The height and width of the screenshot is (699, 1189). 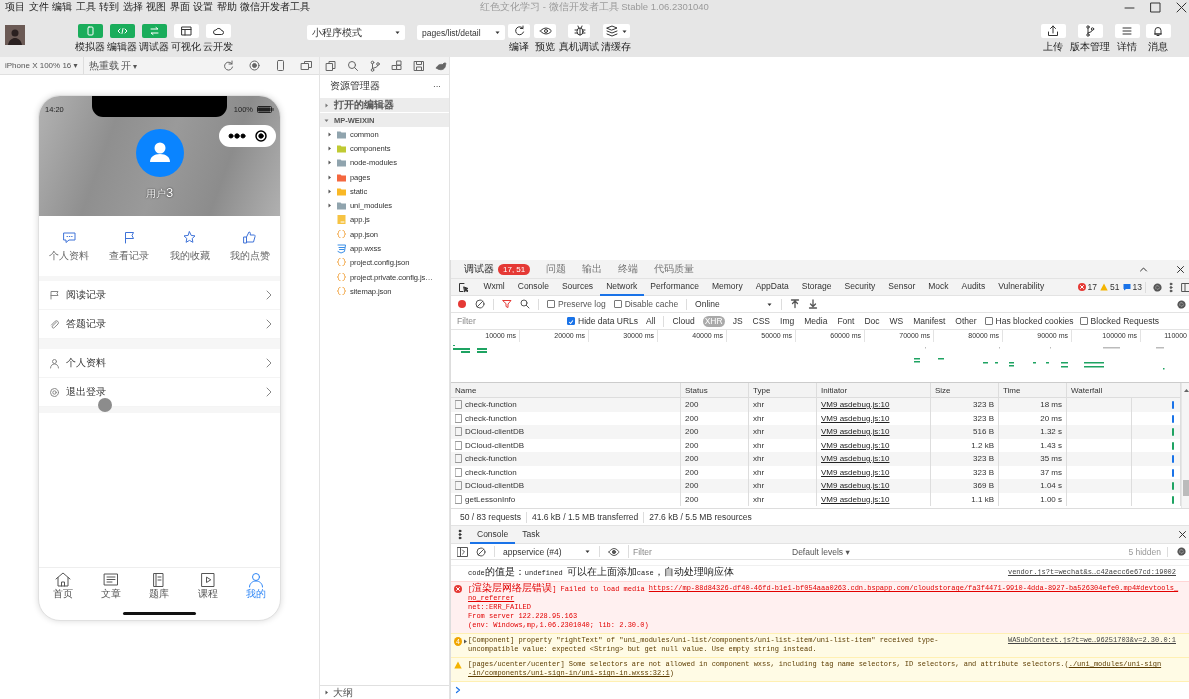 What do you see at coordinates (872, 321) in the screenshot?
I see `type-filter: Doc` at bounding box center [872, 321].